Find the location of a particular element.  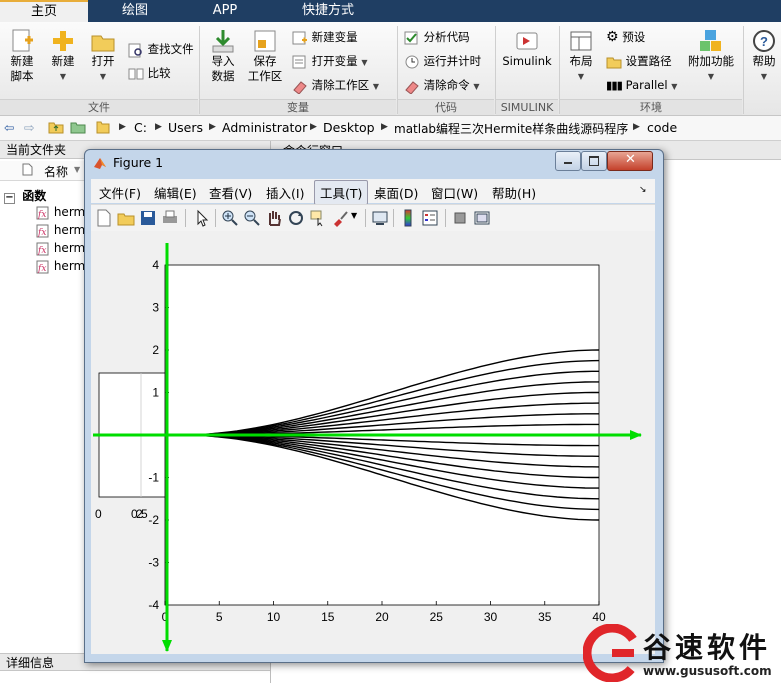

path-crumb: Administrator is located at coordinates (264, 127).